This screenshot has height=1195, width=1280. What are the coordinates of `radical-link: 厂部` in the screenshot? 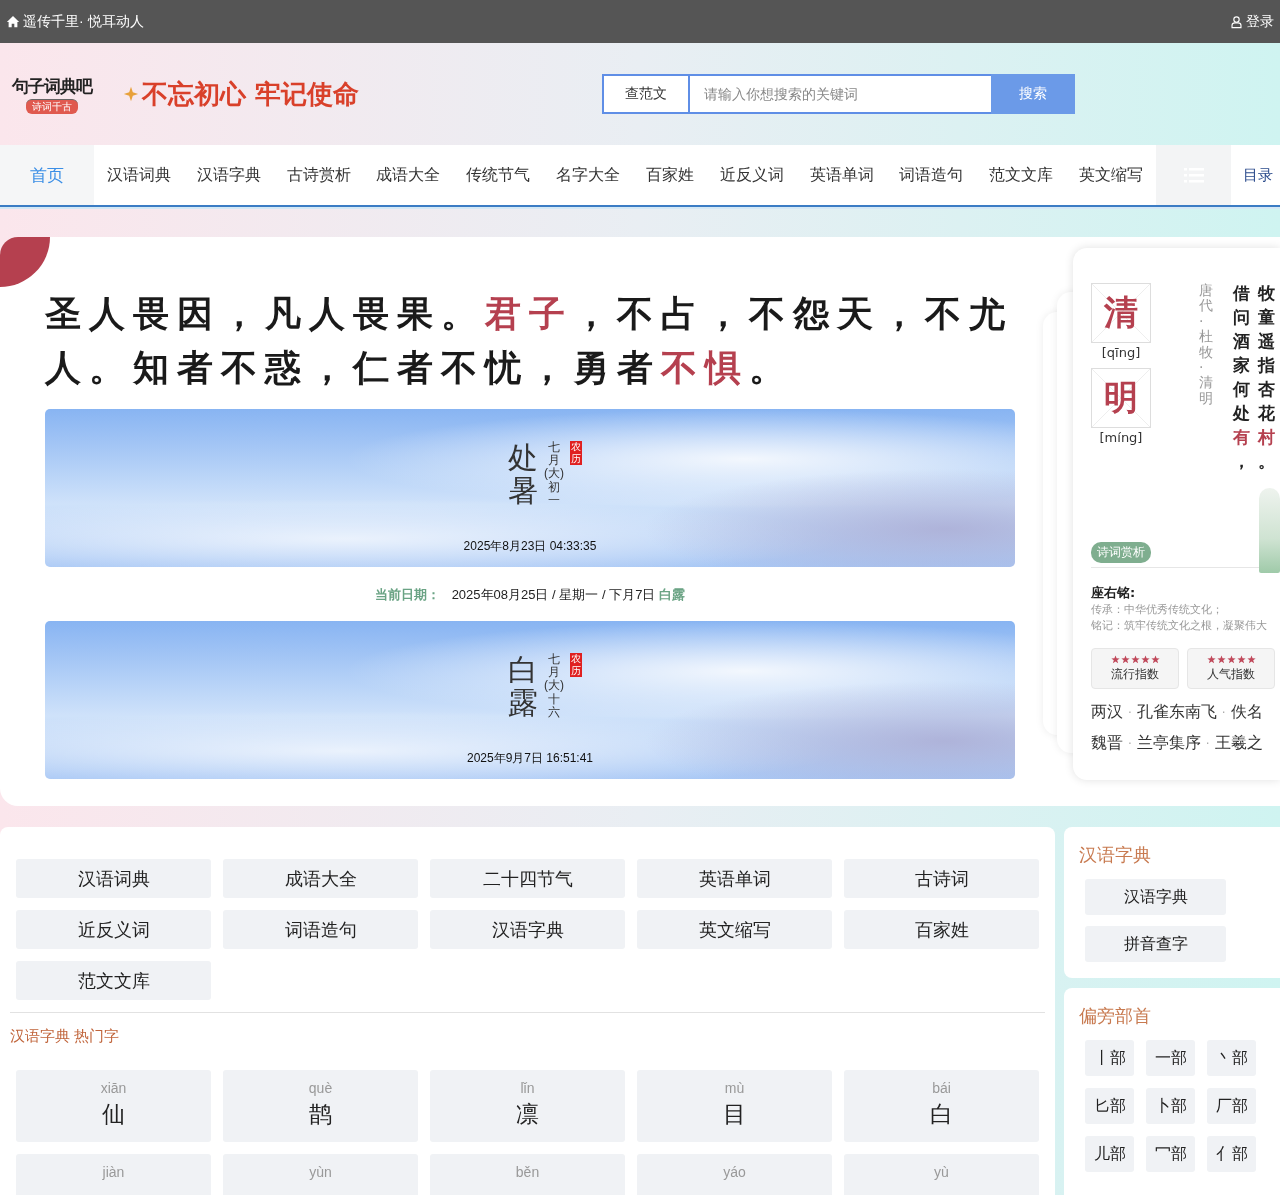 It's located at (1231, 1106).